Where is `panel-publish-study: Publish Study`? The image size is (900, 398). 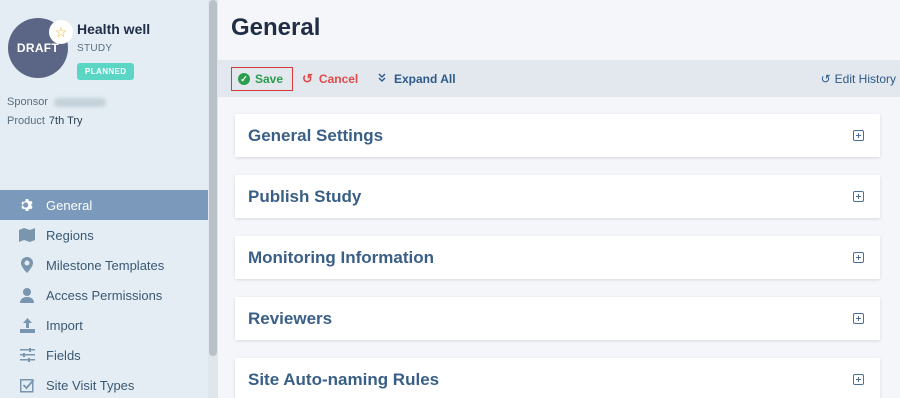
panel-publish-study: Publish Study is located at coordinates (557, 196).